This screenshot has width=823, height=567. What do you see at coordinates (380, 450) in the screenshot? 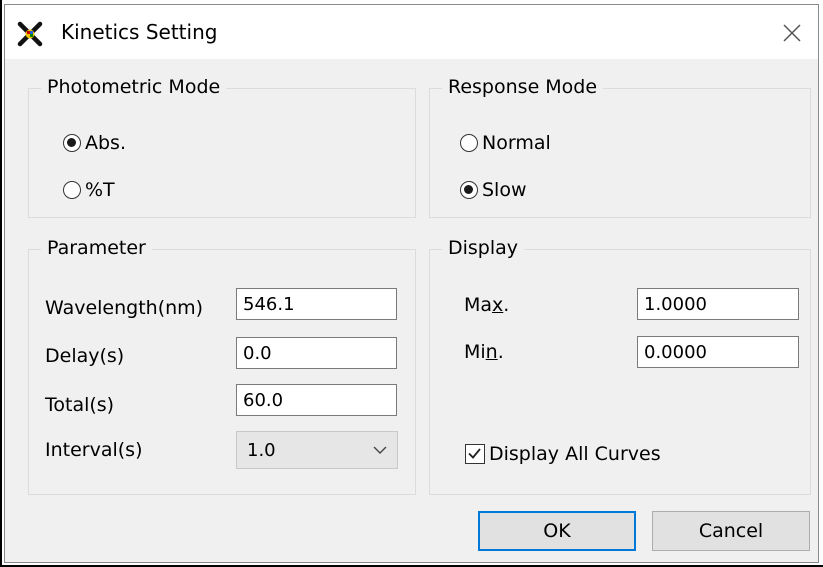
I see `chevron-down-icon` at bounding box center [380, 450].